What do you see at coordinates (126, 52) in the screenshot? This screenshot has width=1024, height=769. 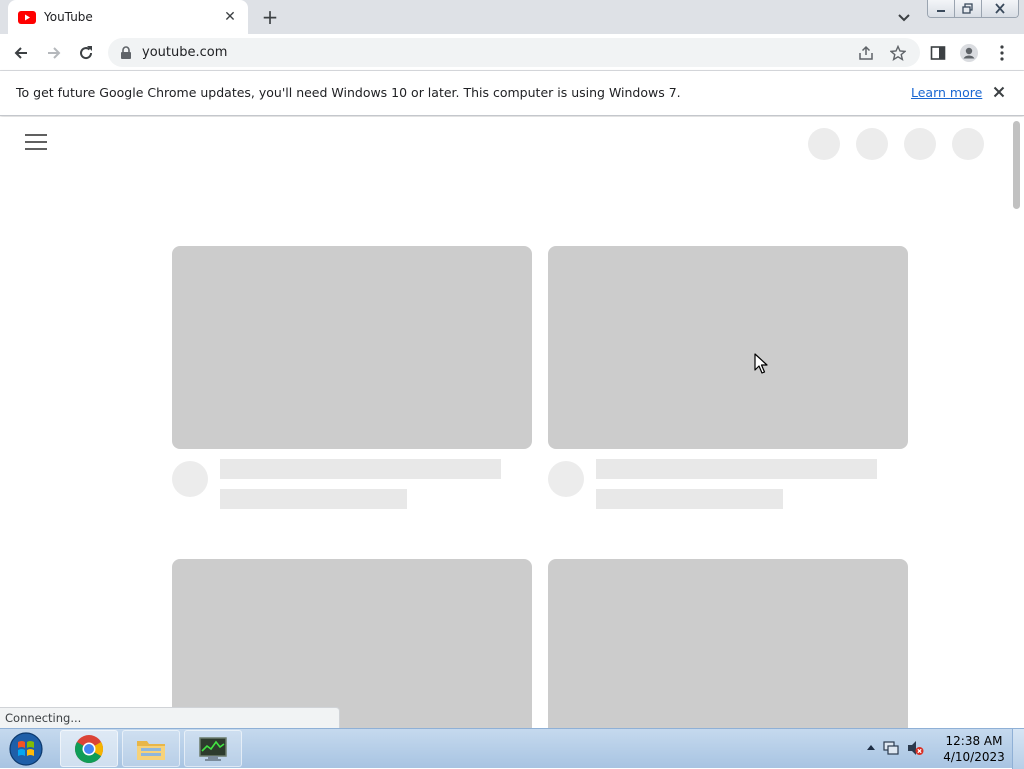 I see `lock-icon` at bounding box center [126, 52].